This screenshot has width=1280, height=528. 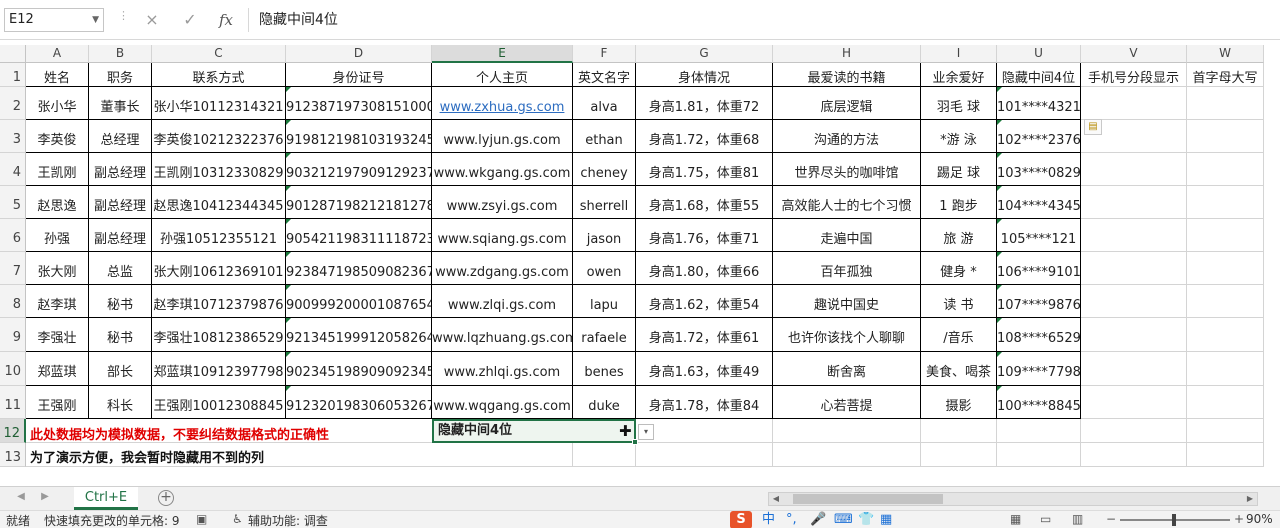 I want to click on table-cell: 919812198103193245, so click(x=359, y=136).